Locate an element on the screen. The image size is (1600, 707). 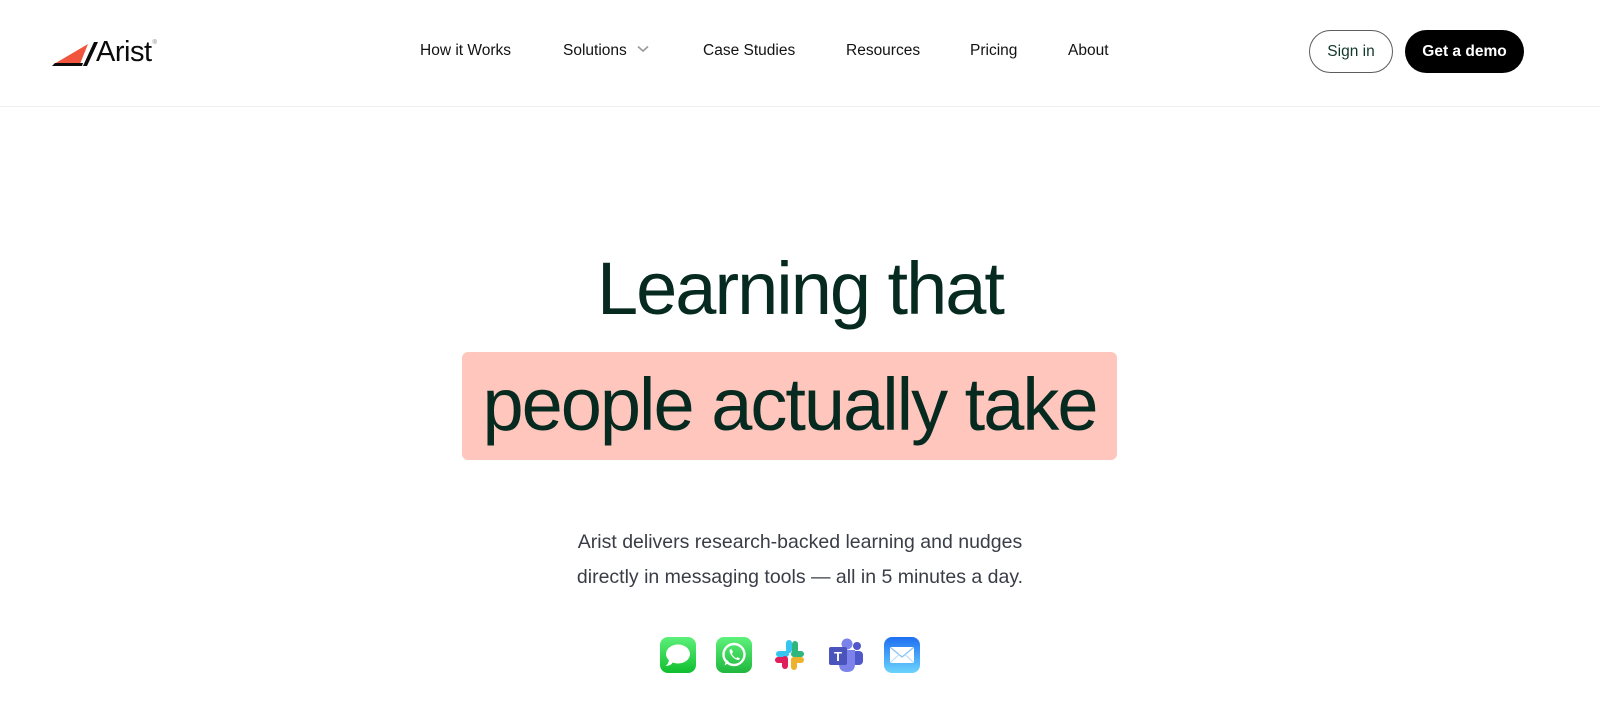
imessage-icon is located at coordinates (678, 655).